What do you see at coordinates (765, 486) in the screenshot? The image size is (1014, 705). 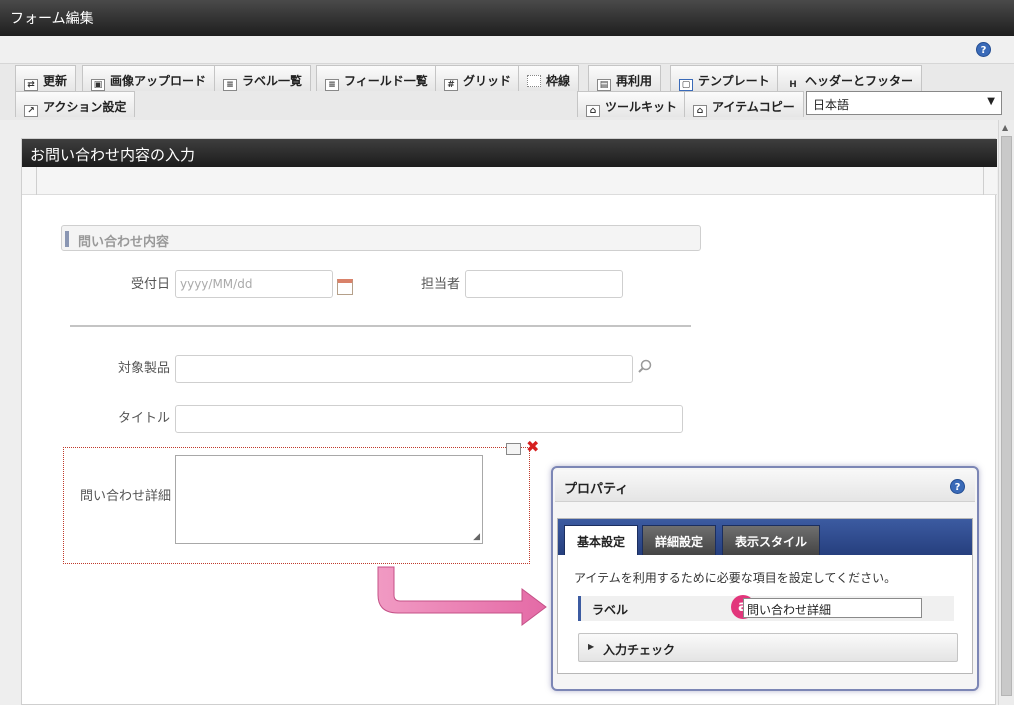 I see `properties-header: プロパティ ?` at bounding box center [765, 486].